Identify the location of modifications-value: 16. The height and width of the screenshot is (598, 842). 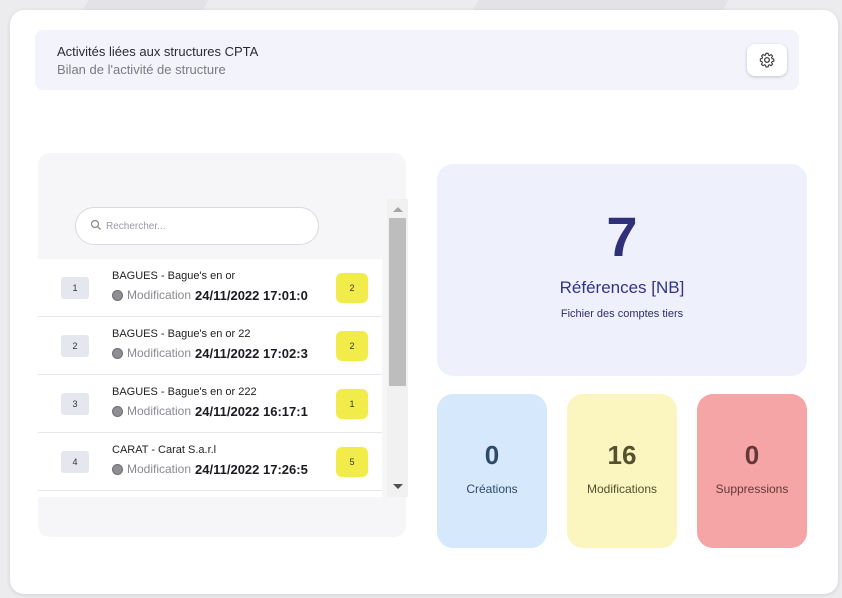
(622, 455).